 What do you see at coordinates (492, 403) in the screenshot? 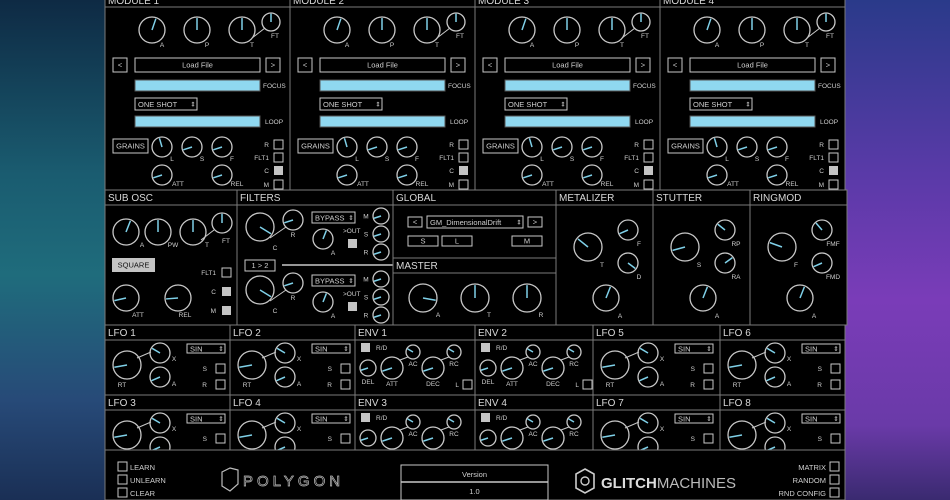
I see `env-4-section-title: ENV 4` at bounding box center [492, 403].